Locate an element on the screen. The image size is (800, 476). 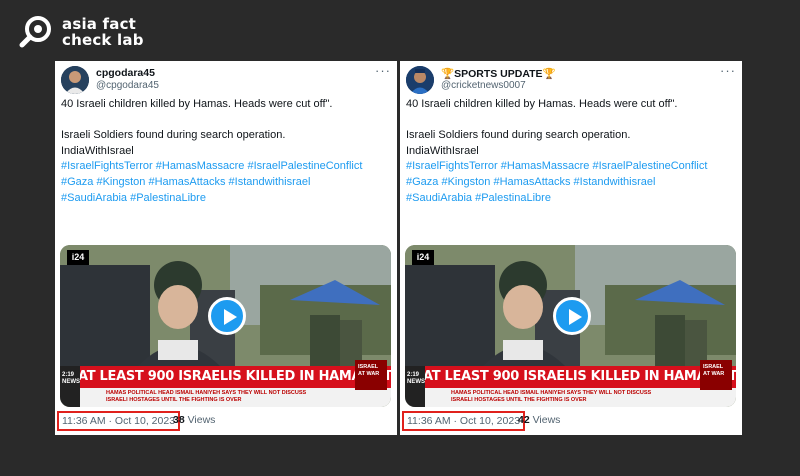
user-handle: @cricketnews0007 is located at coordinates (483, 85).